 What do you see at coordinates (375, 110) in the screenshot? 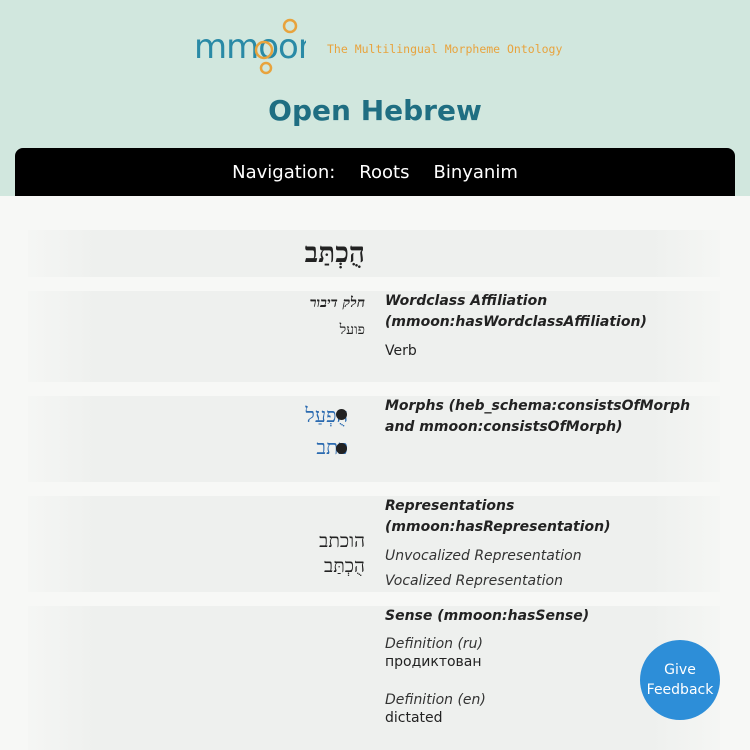
I see `page-title: Open Hebrew` at bounding box center [375, 110].